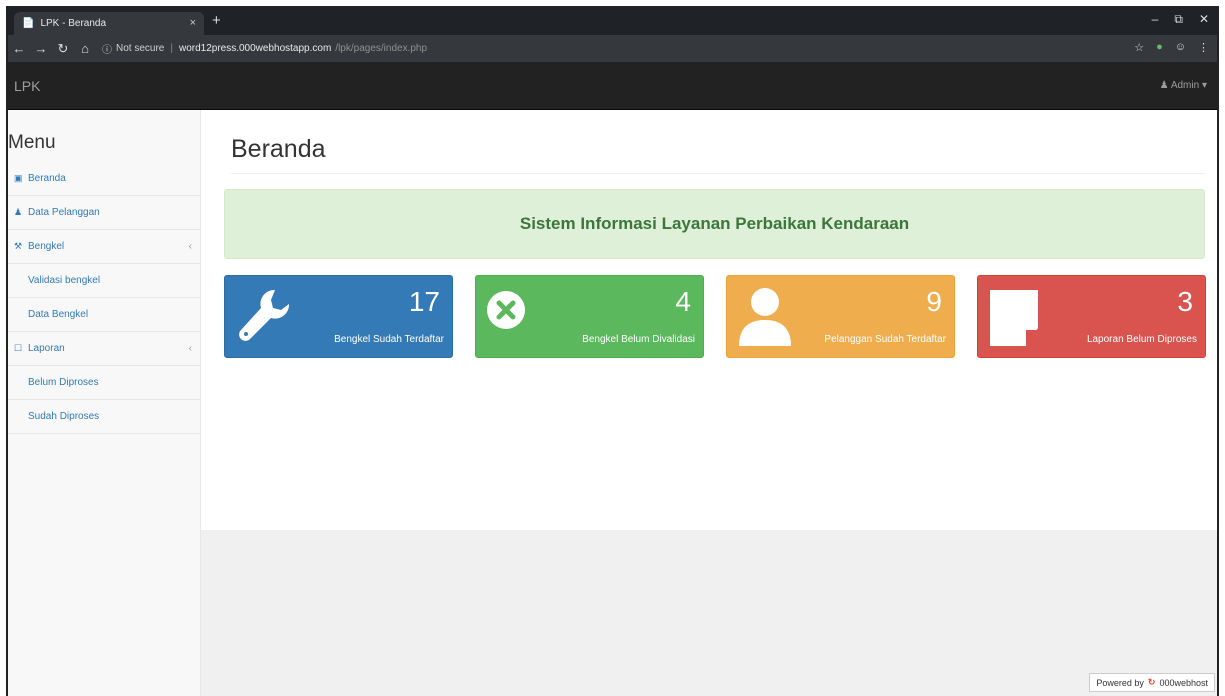  Describe the element at coordinates (885, 339) in the screenshot. I see `stat-label: Pelanggan Sudah Terdaftar` at that location.